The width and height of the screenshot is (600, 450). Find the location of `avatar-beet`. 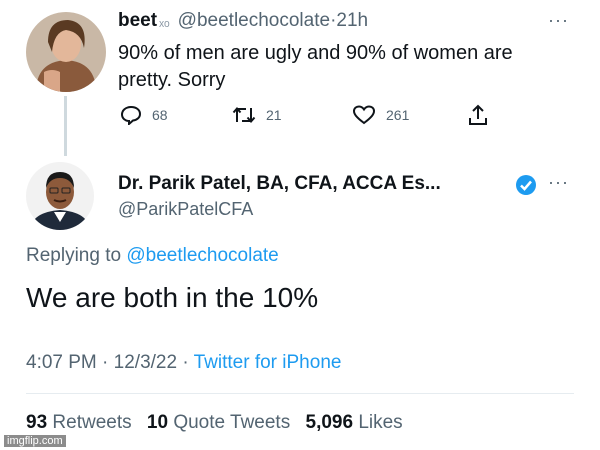

avatar-beet is located at coordinates (66, 52).